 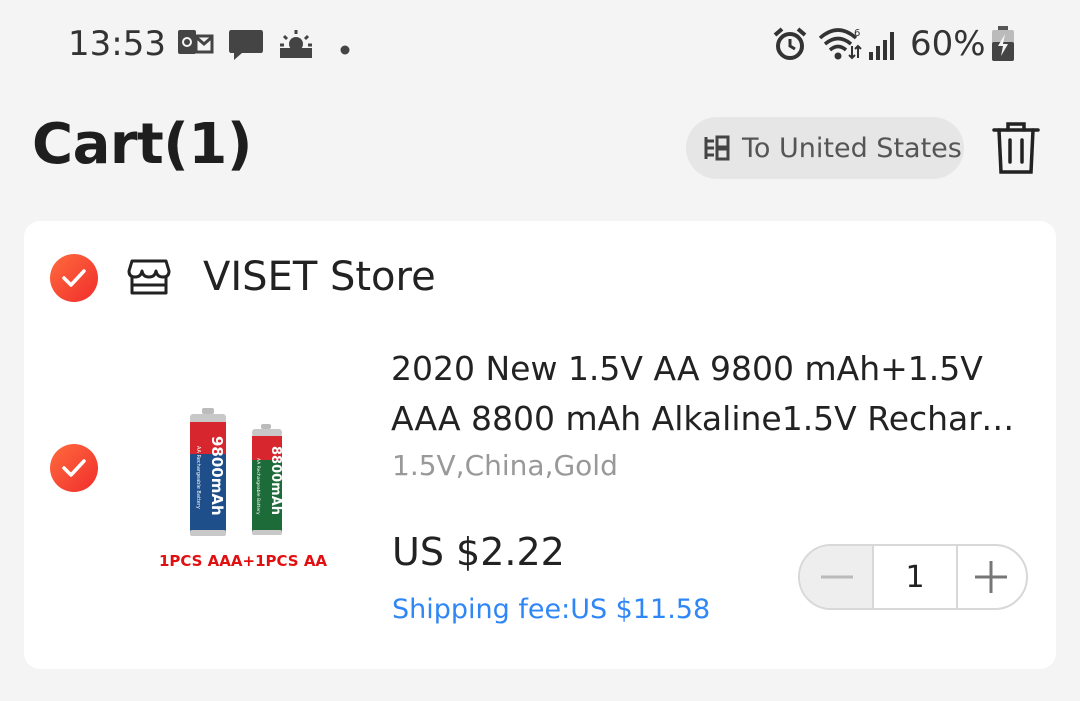 I want to click on product-image-caption: 1PCS AAA+1PCS AA, so click(x=243, y=561).